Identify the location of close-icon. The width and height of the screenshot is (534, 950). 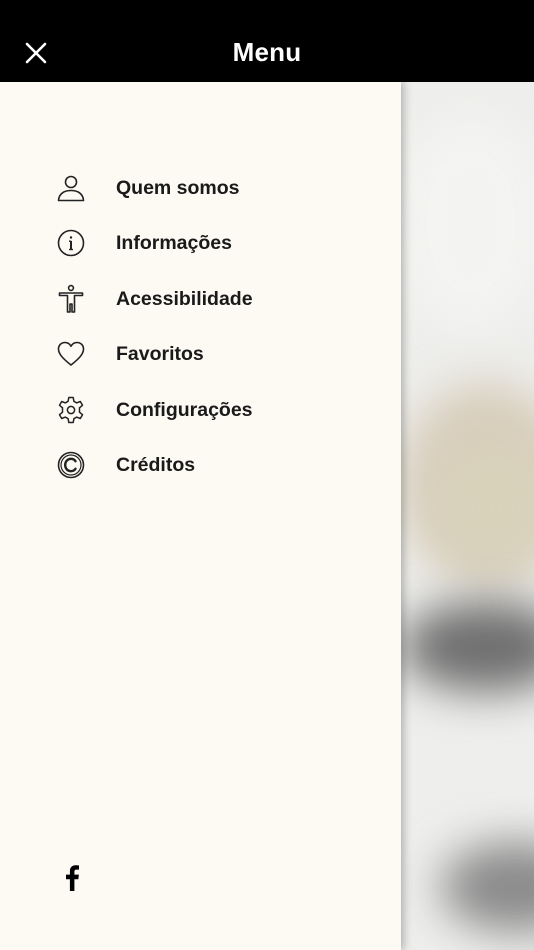
(36, 53).